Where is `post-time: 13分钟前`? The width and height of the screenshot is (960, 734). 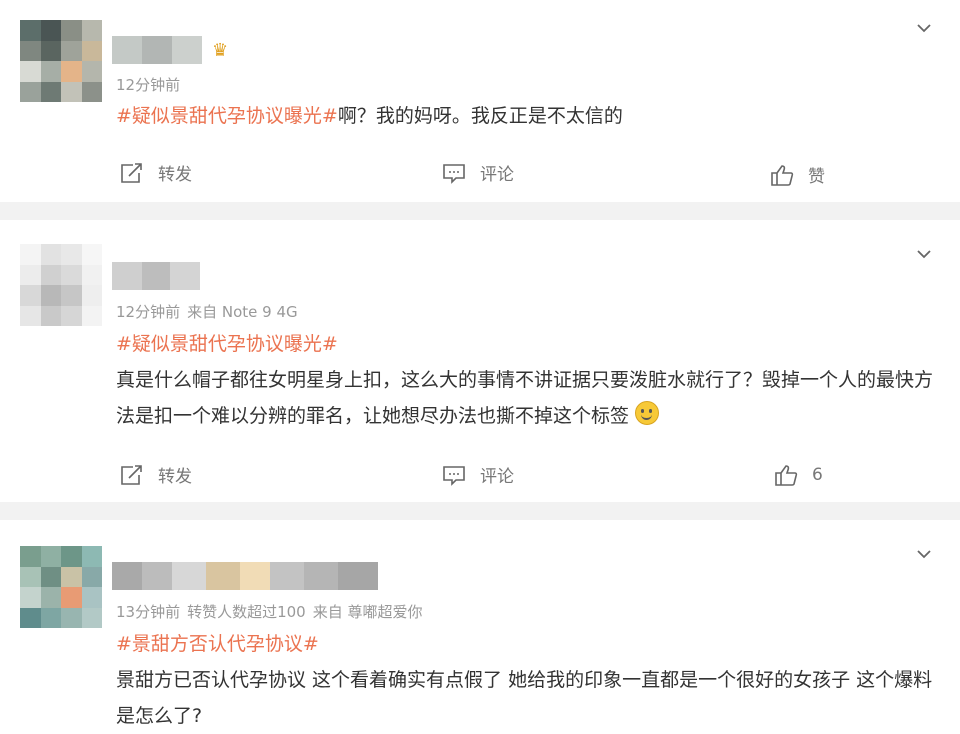 post-time: 13分钟前 is located at coordinates (148, 612).